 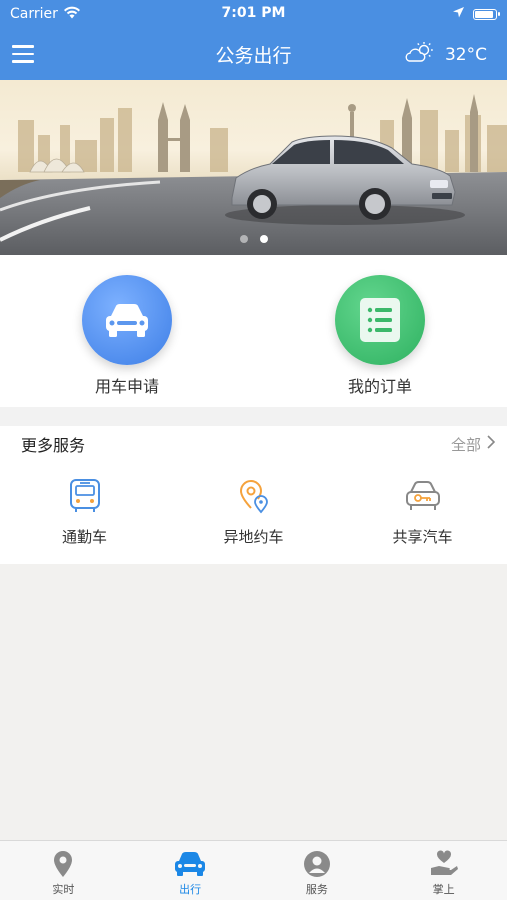 What do you see at coordinates (34, 14) in the screenshot?
I see `carrier-label: Carrier` at bounding box center [34, 14].